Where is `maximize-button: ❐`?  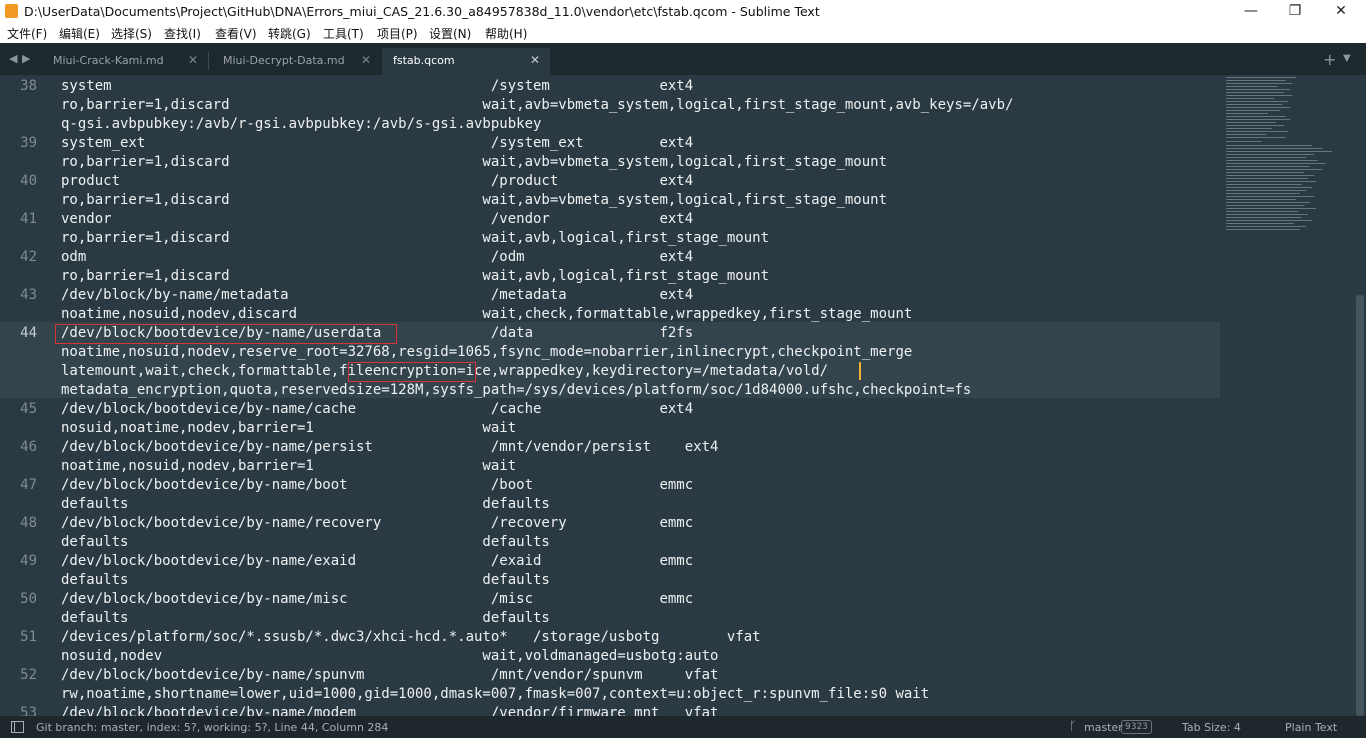
maximize-button: ❐ is located at coordinates (1295, 11).